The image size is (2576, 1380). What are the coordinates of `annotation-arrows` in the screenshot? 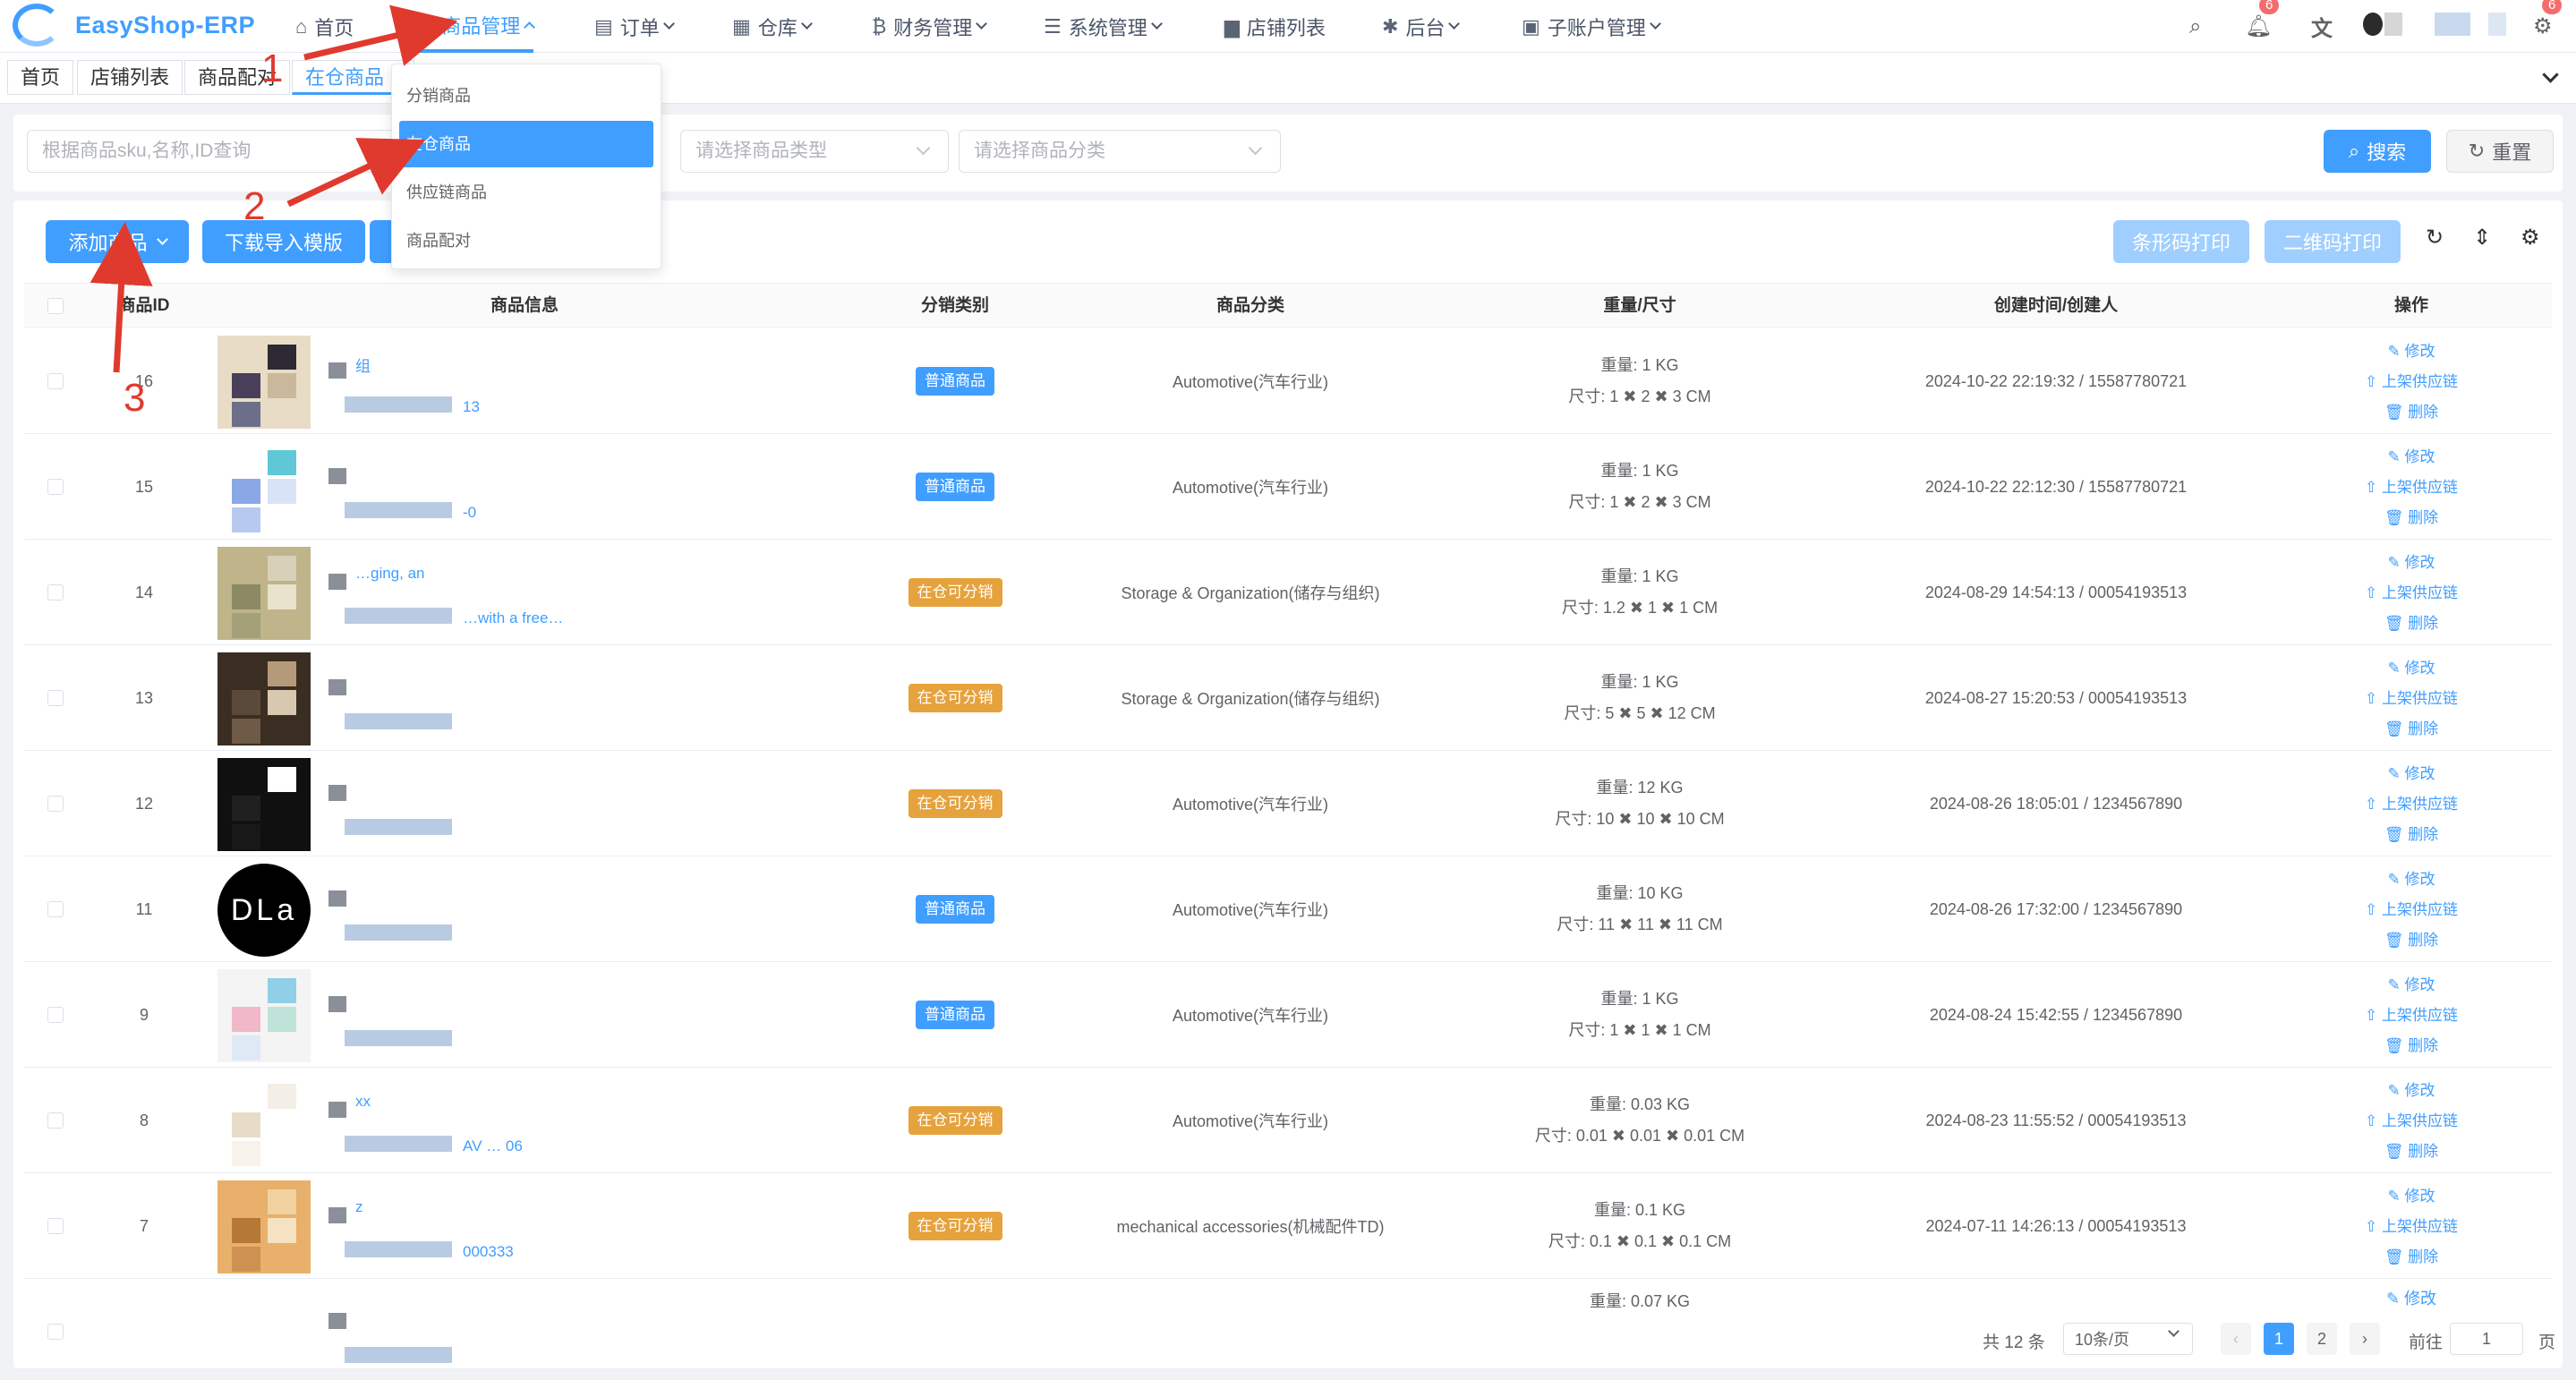 It's located at (274, 189).